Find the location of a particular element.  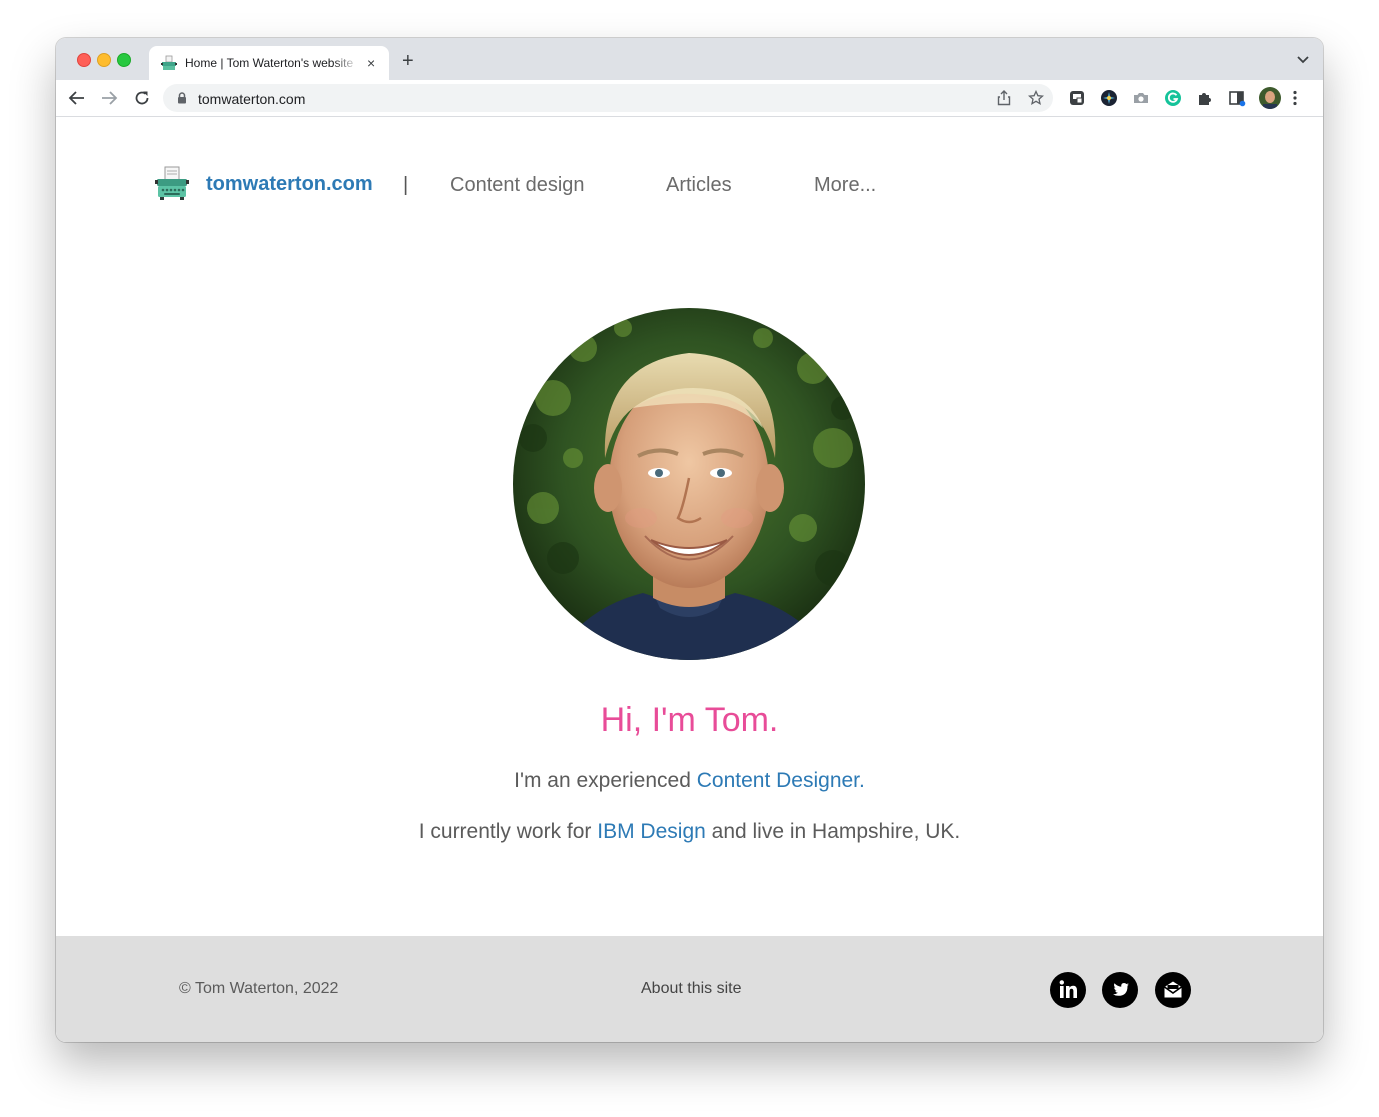

intro-work-prefix: I currently work for is located at coordinates (508, 831).